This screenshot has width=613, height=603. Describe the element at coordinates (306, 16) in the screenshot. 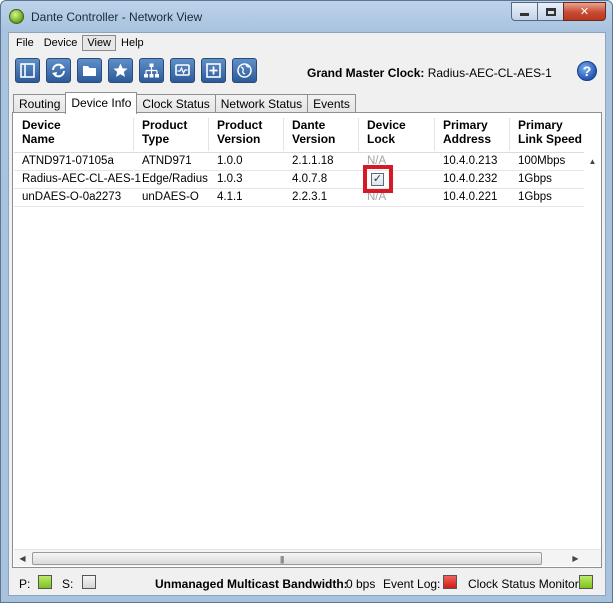

I see `title-bar: Dante Controller - Network View ✕` at that location.